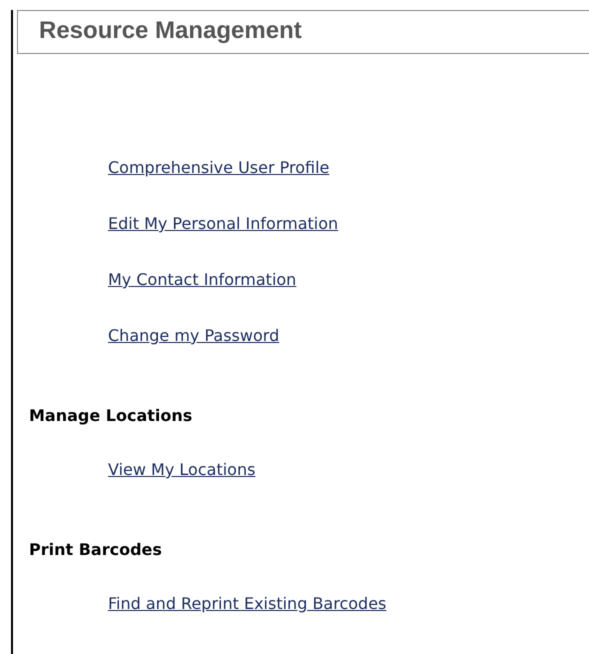  Describe the element at coordinates (170, 31) in the screenshot. I see `page-title: Resource Management` at that location.